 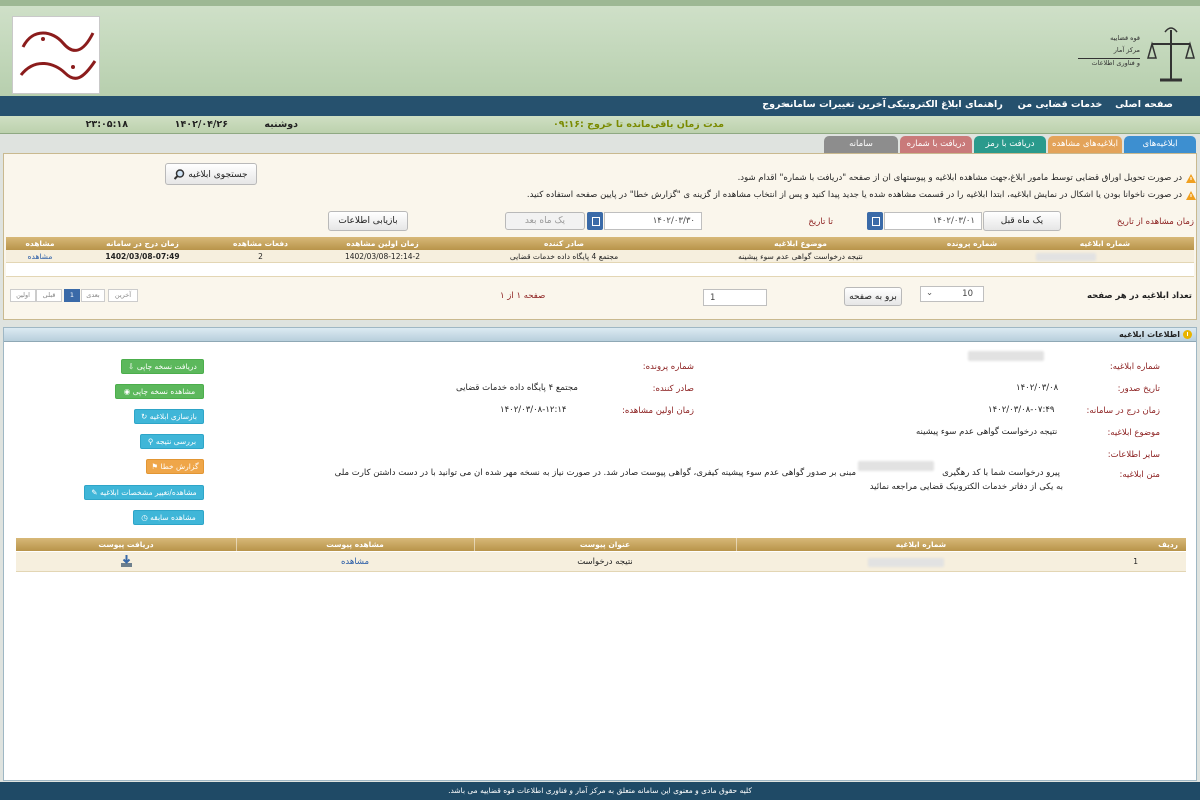 What do you see at coordinates (673, 389) in the screenshot?
I see `label-issuer: صادر کننده:` at bounding box center [673, 389].